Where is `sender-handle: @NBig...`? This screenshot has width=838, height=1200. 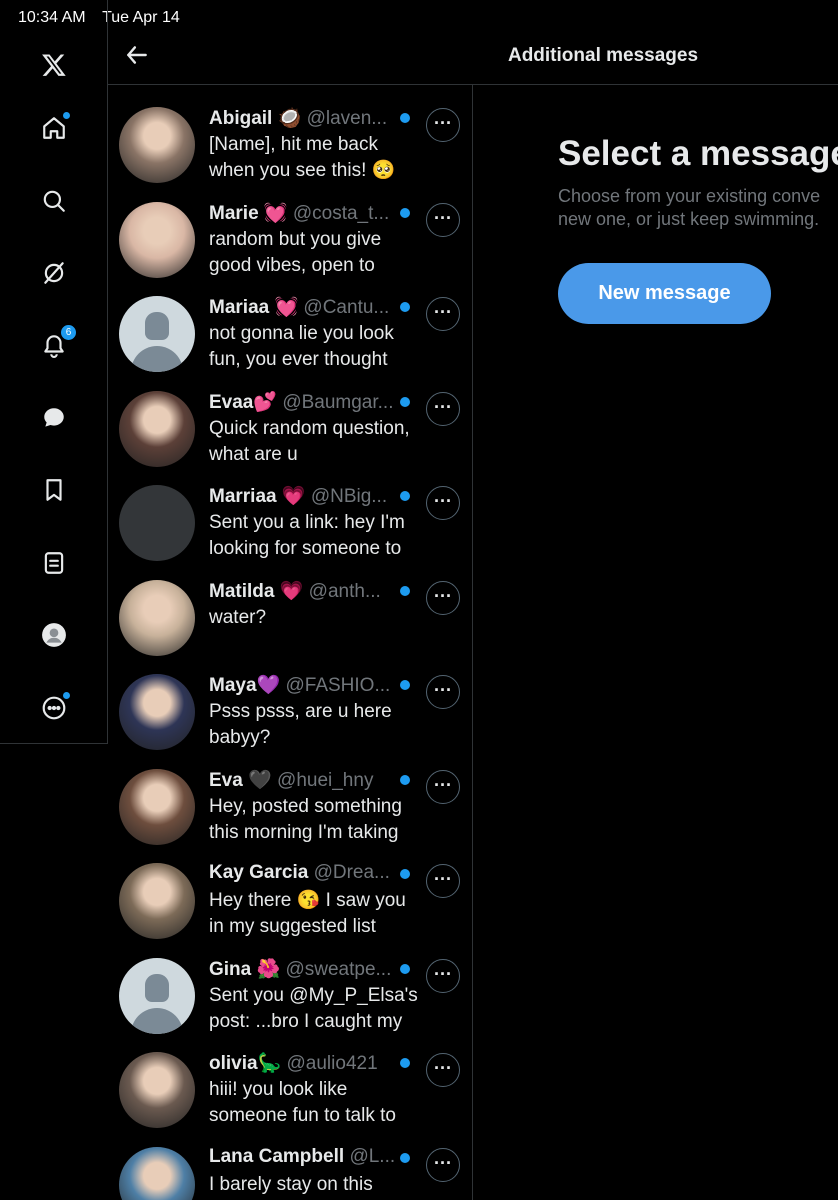 sender-handle: @NBig... is located at coordinates (349, 496).